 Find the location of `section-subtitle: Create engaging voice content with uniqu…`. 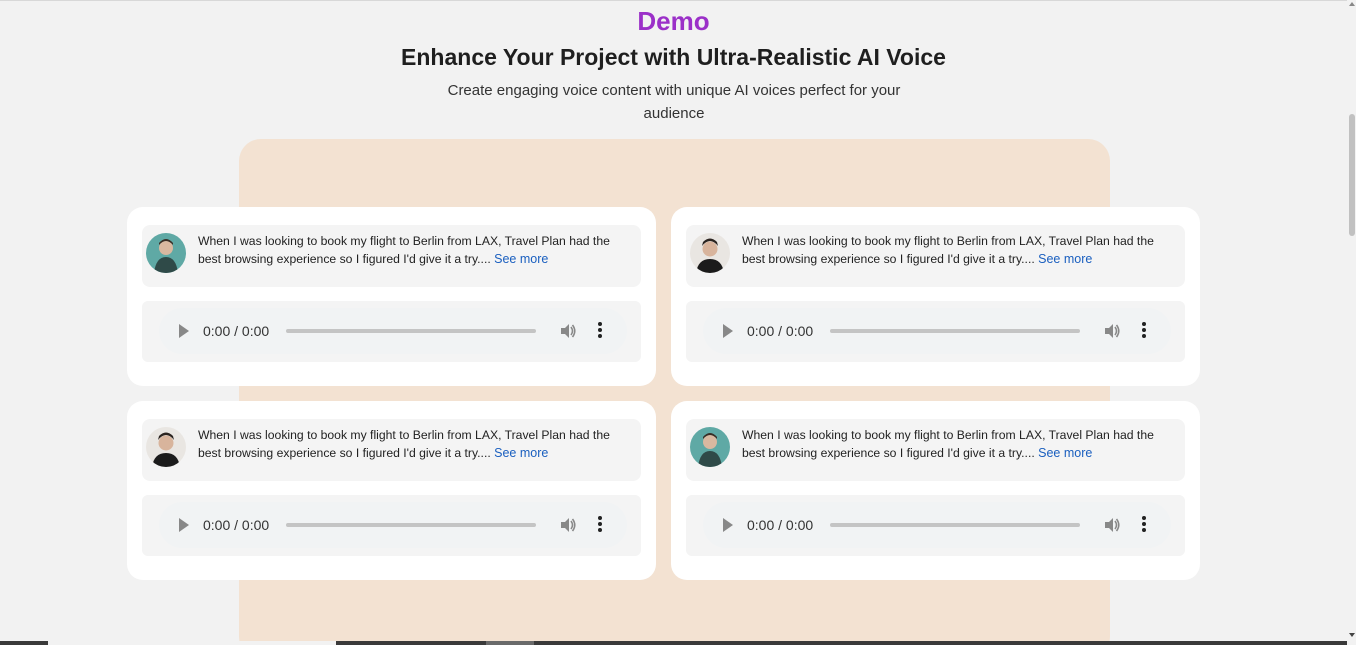

section-subtitle: Create engaging voice content with uniqu… is located at coordinates (674, 102).